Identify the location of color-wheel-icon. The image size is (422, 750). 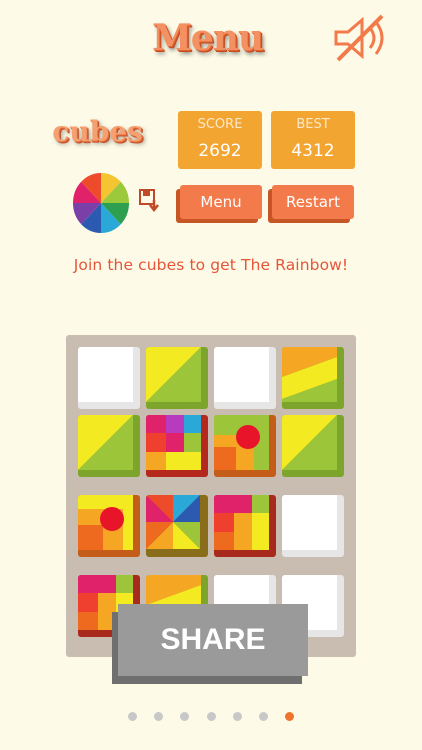
(101, 203).